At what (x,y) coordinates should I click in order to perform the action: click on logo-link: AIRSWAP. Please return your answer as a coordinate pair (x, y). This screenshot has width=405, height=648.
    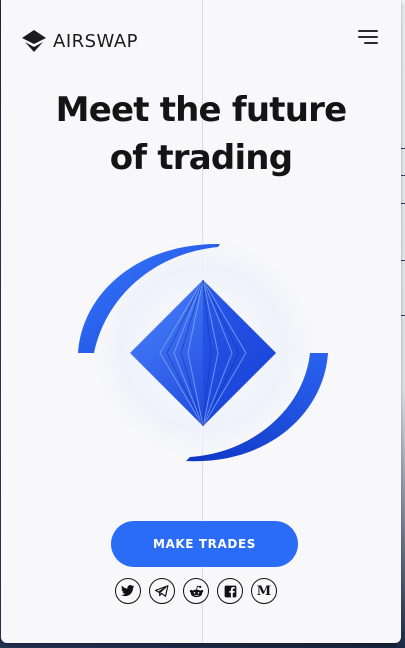
    Looking at the image, I should click on (79, 41).